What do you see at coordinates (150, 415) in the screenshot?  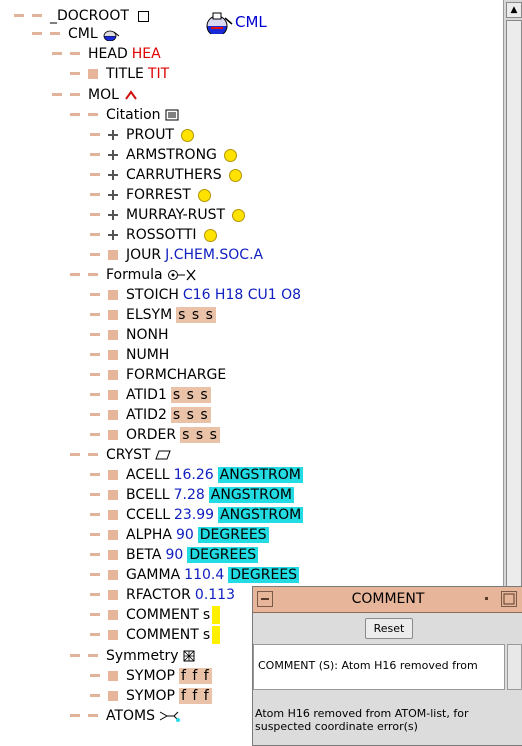 I see `tree-node-atid2: ATID2 s s s` at bounding box center [150, 415].